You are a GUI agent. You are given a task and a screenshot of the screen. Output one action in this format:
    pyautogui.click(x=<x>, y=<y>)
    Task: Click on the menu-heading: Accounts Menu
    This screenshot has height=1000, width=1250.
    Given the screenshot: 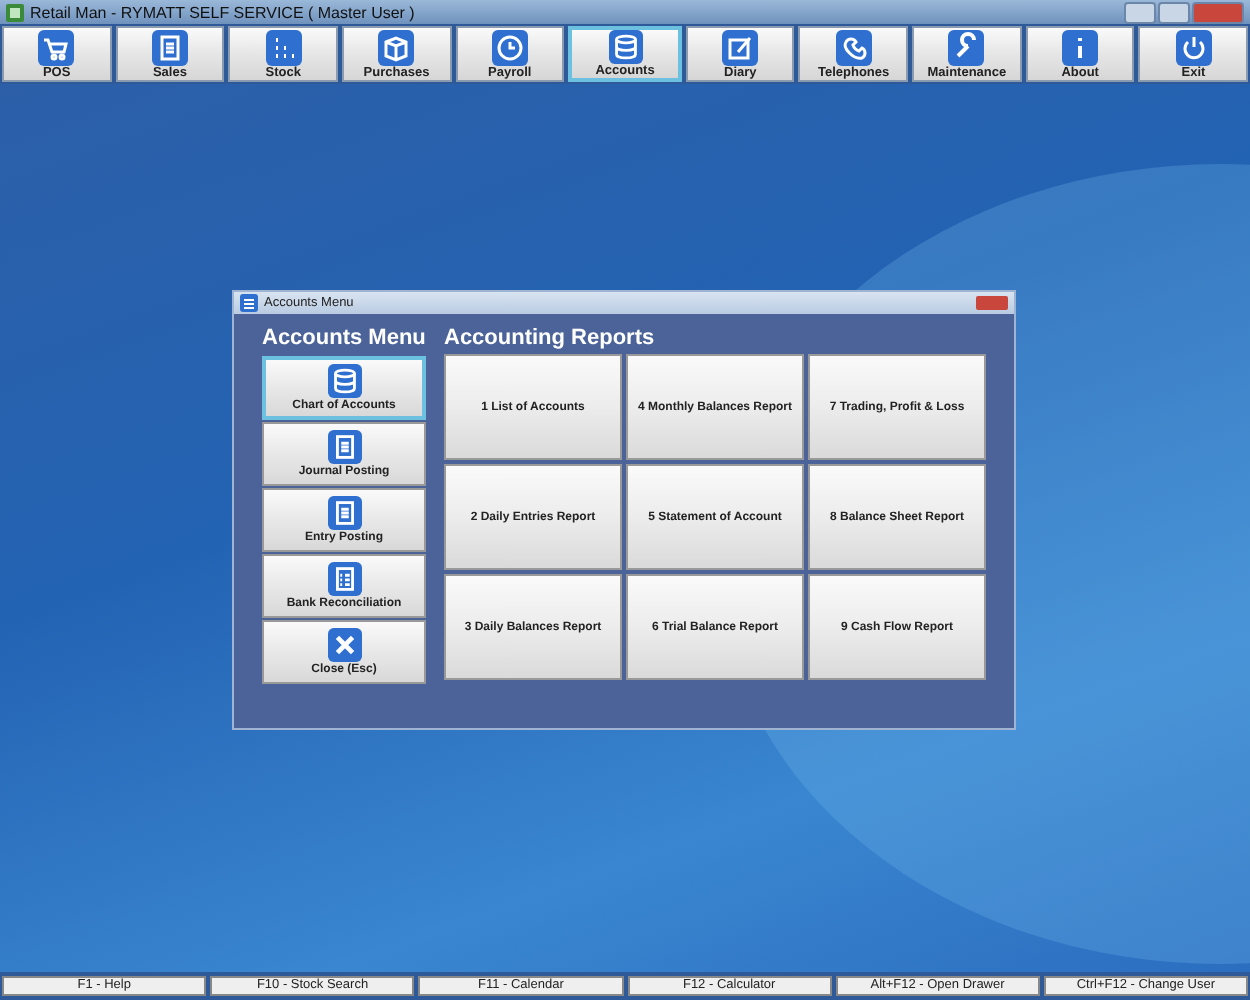 What is the action you would take?
    pyautogui.click(x=344, y=339)
    